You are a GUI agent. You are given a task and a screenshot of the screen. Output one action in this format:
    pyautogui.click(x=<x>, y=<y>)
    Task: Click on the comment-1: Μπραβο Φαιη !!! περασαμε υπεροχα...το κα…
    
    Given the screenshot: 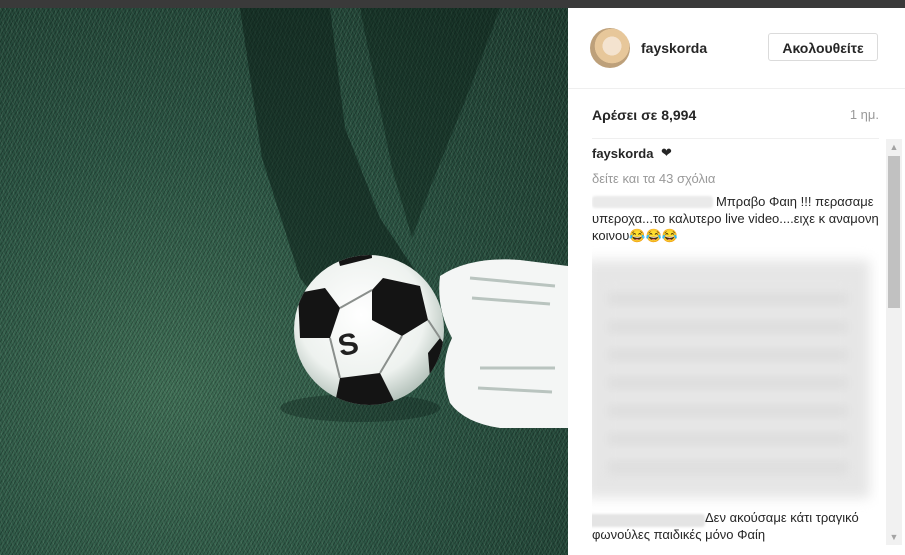 What is the action you would take?
    pyautogui.click(x=735, y=218)
    